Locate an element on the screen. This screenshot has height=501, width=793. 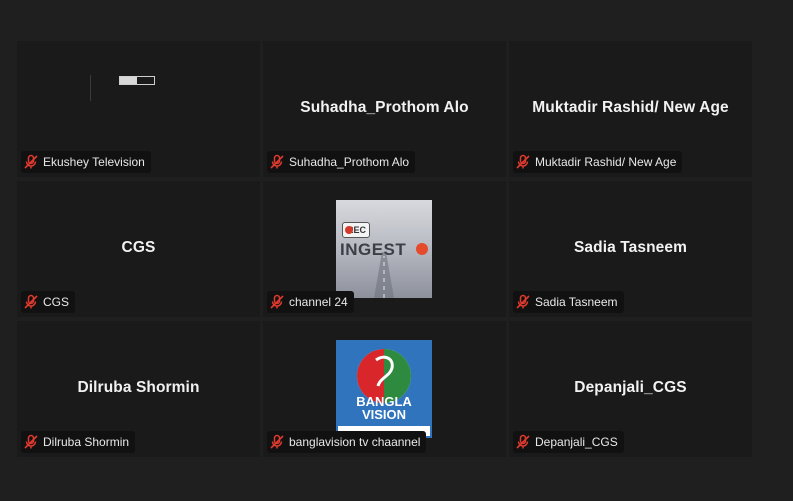
video-tile-dilruba-shormin: Dilruba Shormin Dilruba Shormin is located at coordinates (138, 389).